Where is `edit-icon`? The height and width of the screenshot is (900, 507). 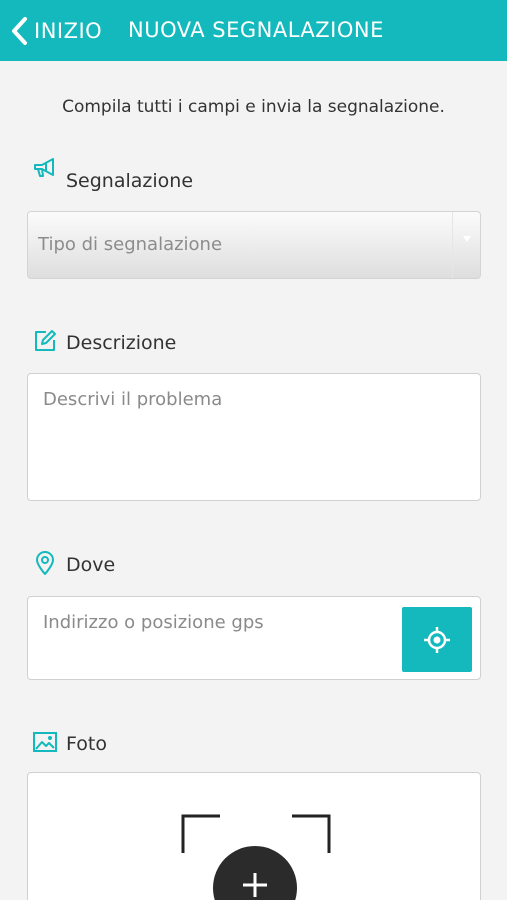
edit-icon is located at coordinates (45, 341).